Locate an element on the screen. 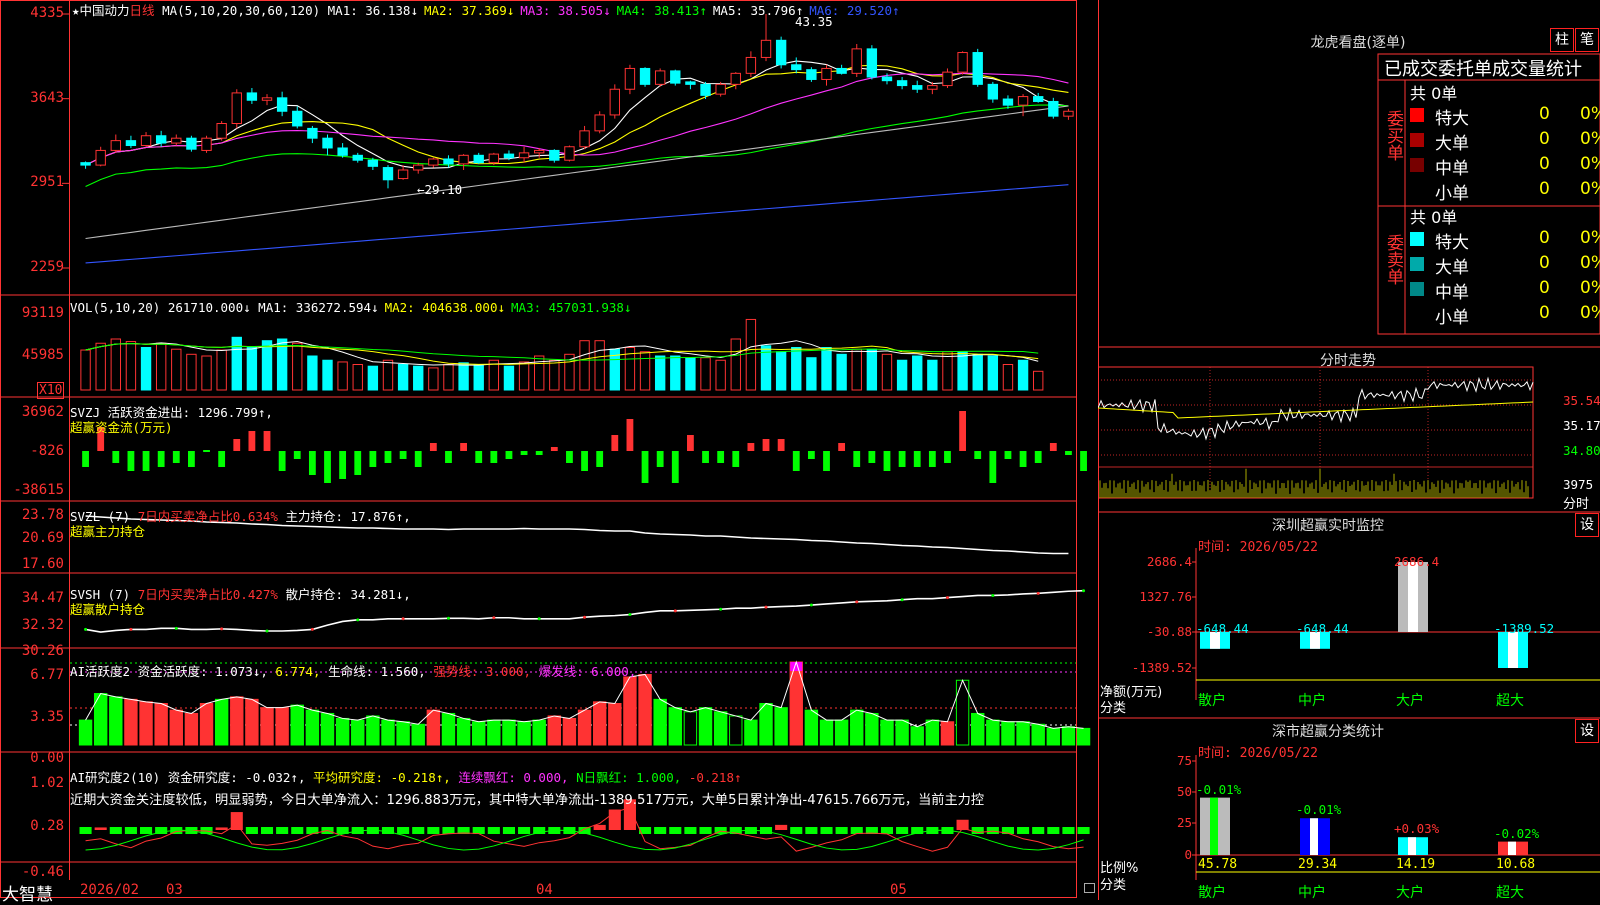 The width and height of the screenshot is (1600, 905). stats-columns-header: 已成交委托单成交量统计 is located at coordinates (1483, 69).